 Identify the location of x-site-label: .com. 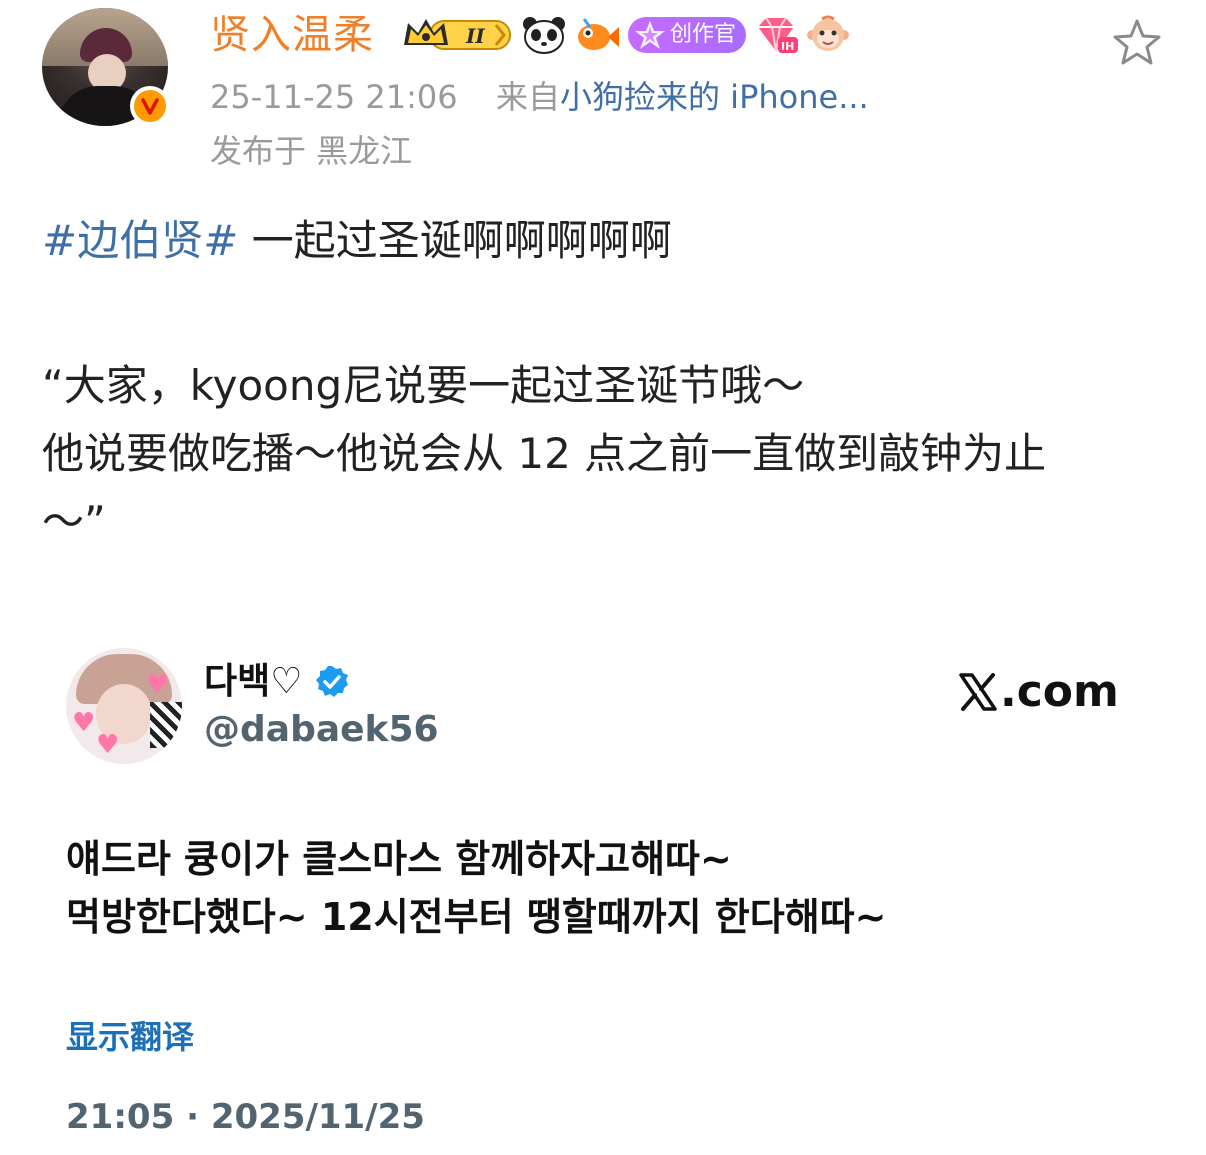
(1059, 691).